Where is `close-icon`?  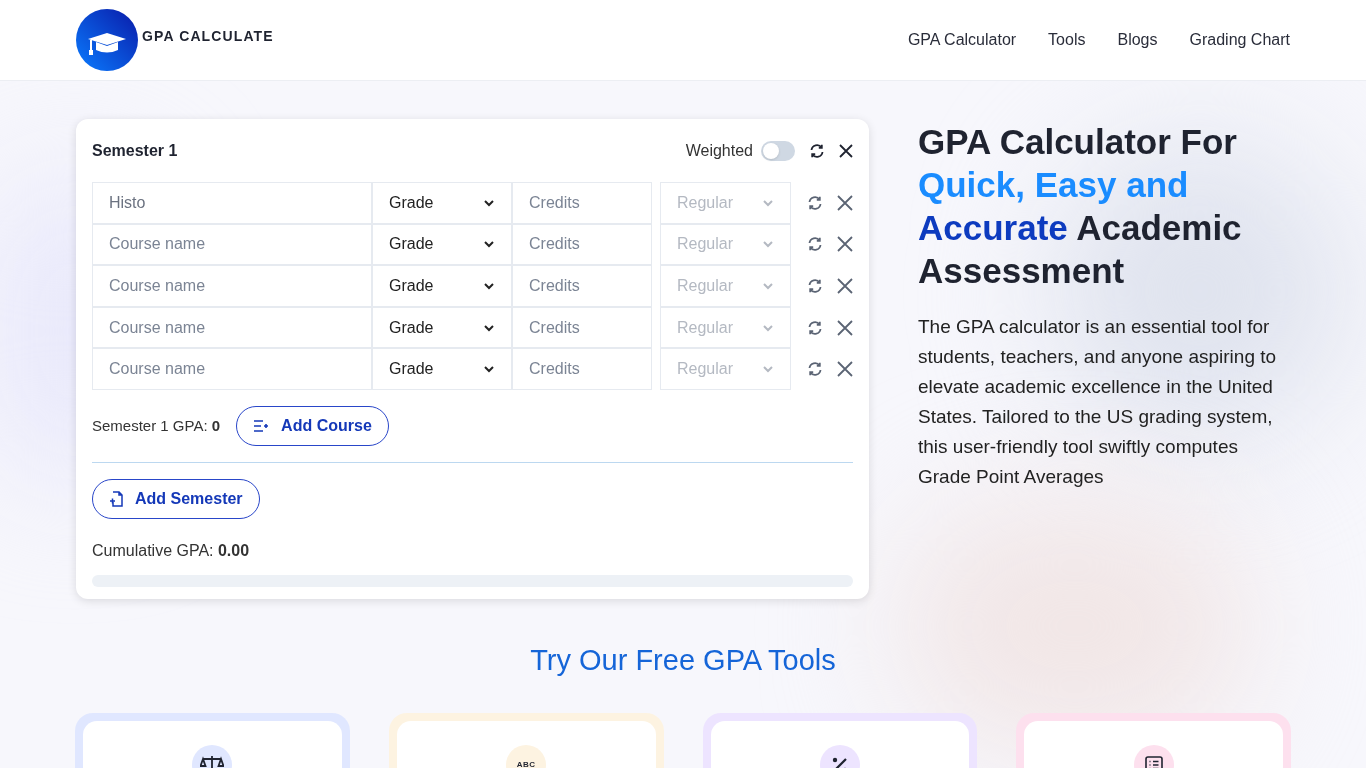 close-icon is located at coordinates (846, 151).